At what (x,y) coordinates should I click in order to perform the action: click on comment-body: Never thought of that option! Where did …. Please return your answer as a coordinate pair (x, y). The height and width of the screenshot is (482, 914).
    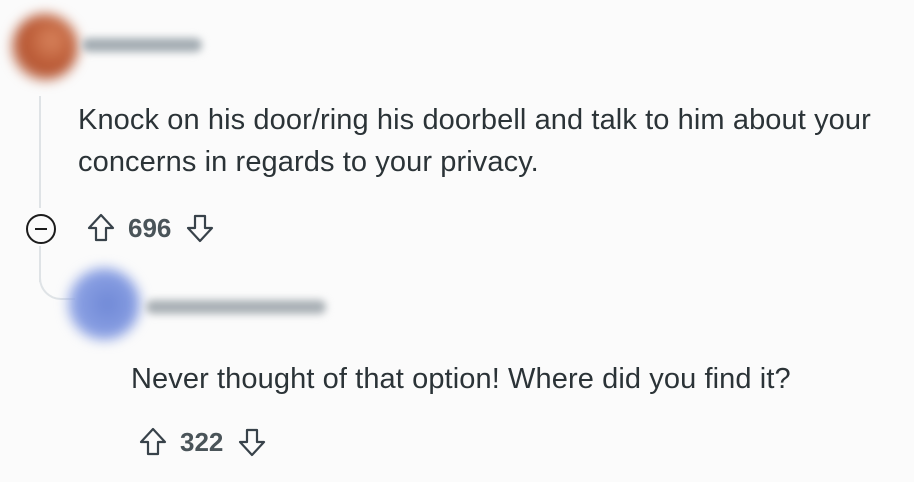
    Looking at the image, I should click on (461, 379).